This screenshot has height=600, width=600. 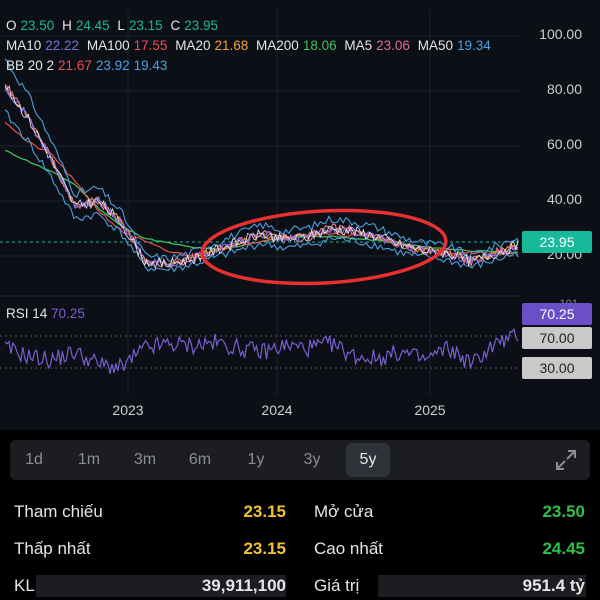 What do you see at coordinates (473, 45) in the screenshot?
I see `ma50-value: 19.34` at bounding box center [473, 45].